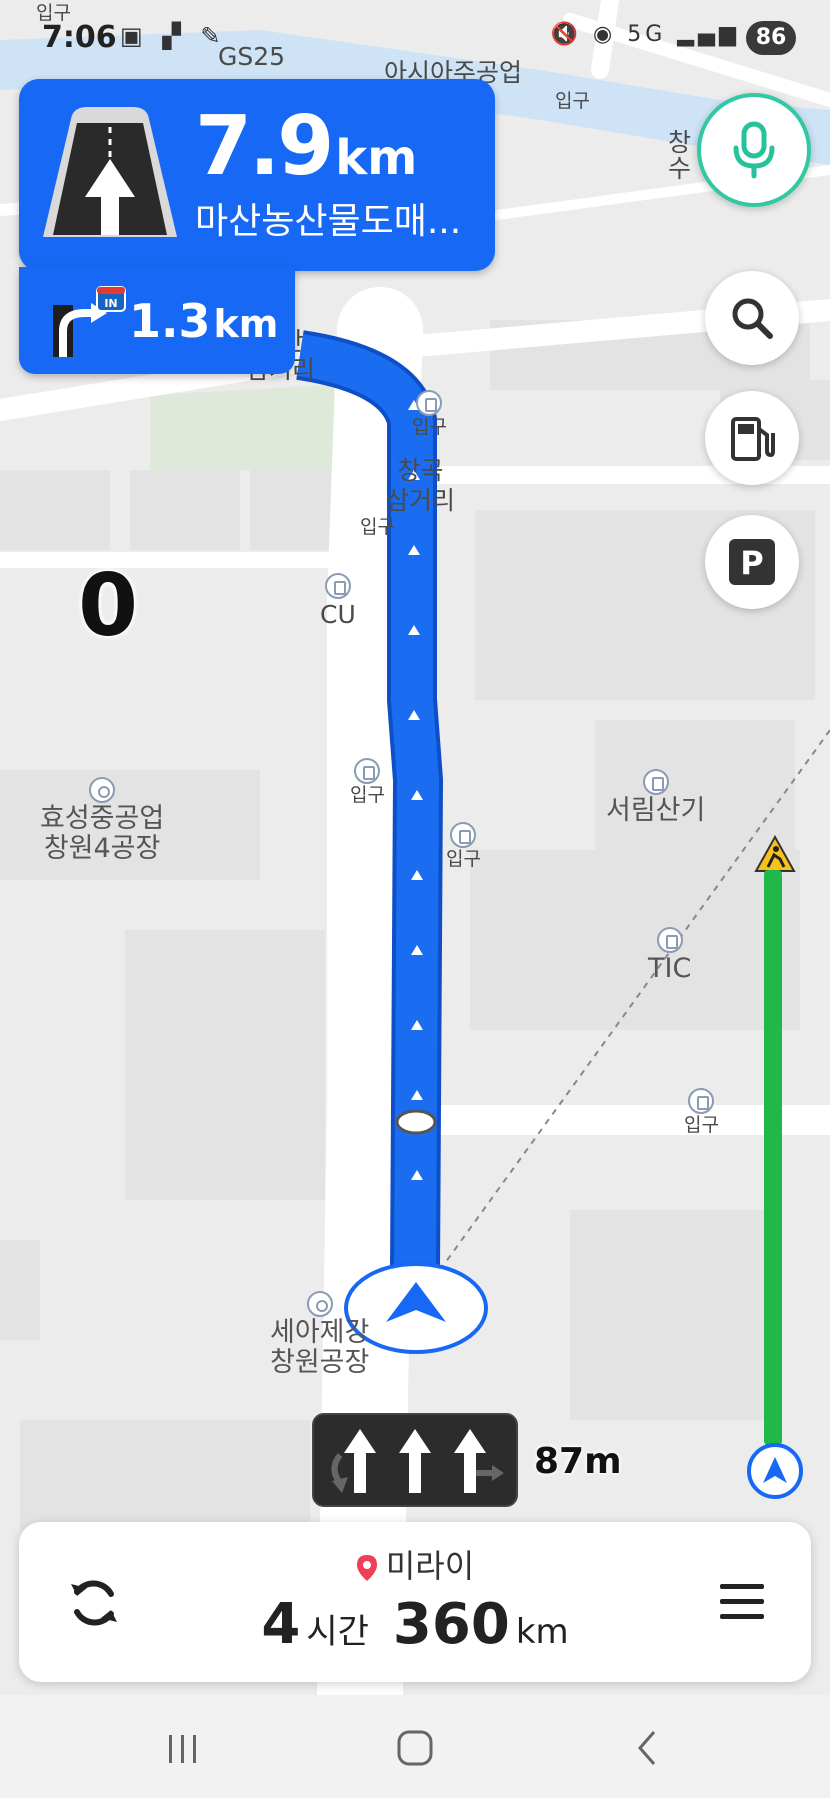  Describe the element at coordinates (421, 485) in the screenshot. I see `map-label-changgok: 창곡 삼거리` at that location.